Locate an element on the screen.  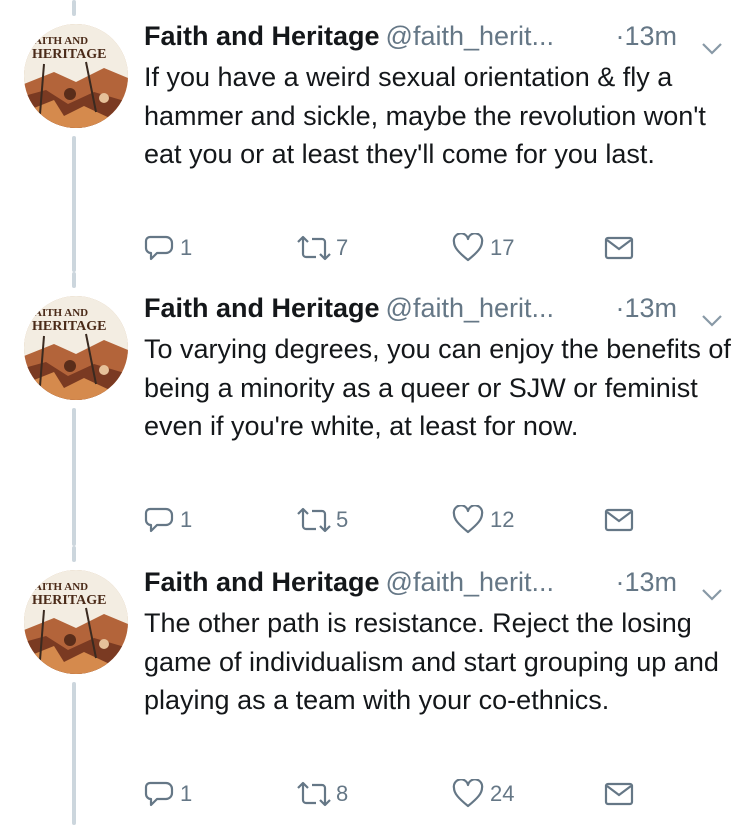
retweet-count: 7 is located at coordinates (342, 247).